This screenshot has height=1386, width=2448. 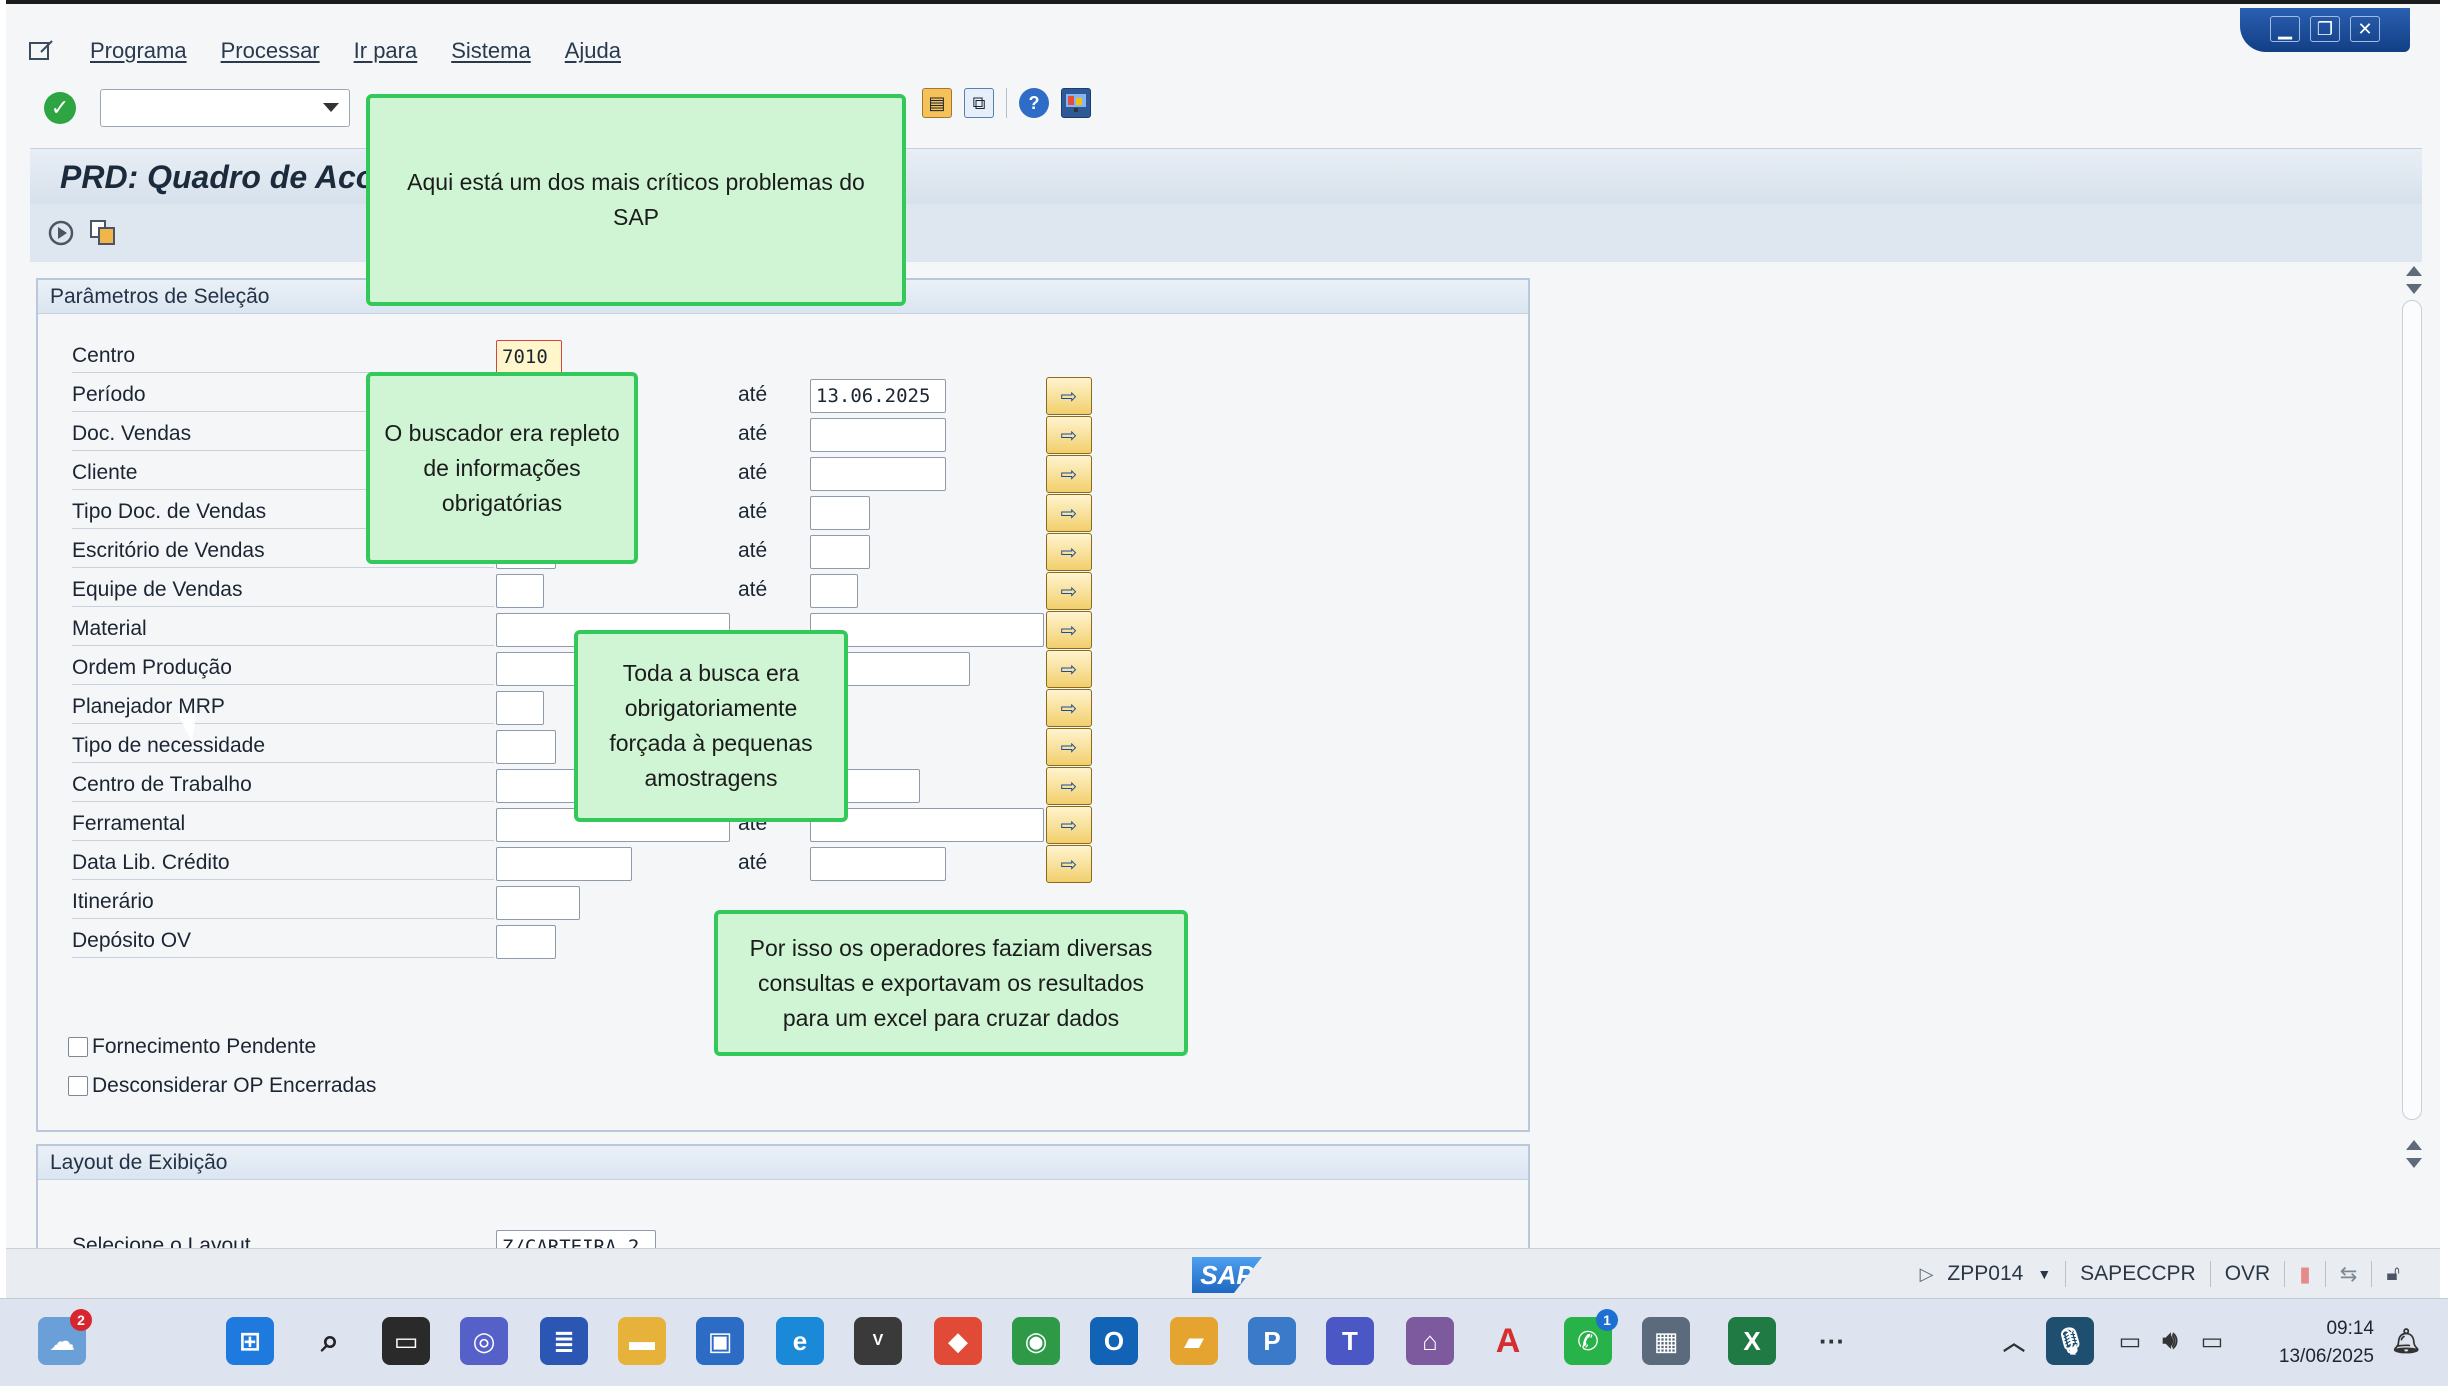 What do you see at coordinates (1194, 1341) in the screenshot?
I see `sap-logon-icon: ▰` at bounding box center [1194, 1341].